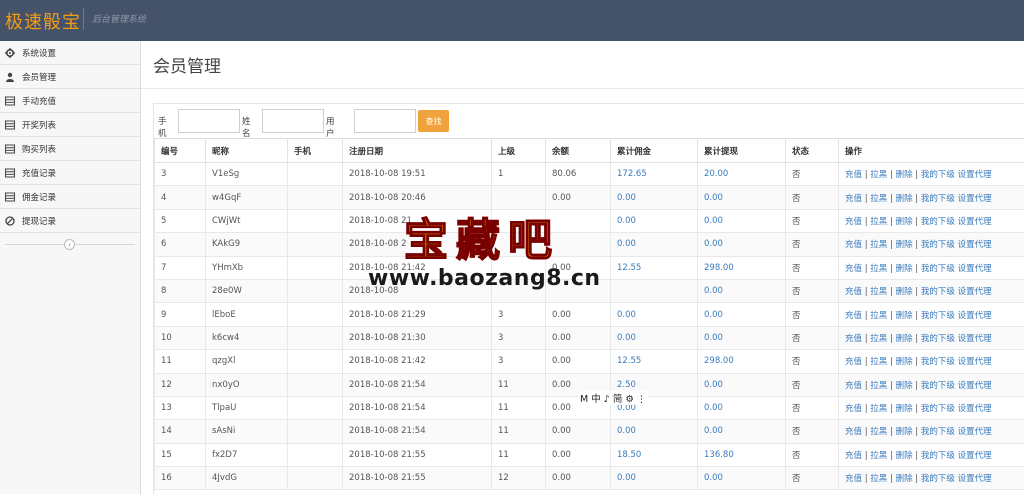 This screenshot has height=494, width=1024. What do you see at coordinates (613, 398) in the screenshot?
I see `ime-toolbar: M 中 ♪ 简 ⚙ ⋮` at bounding box center [613, 398].